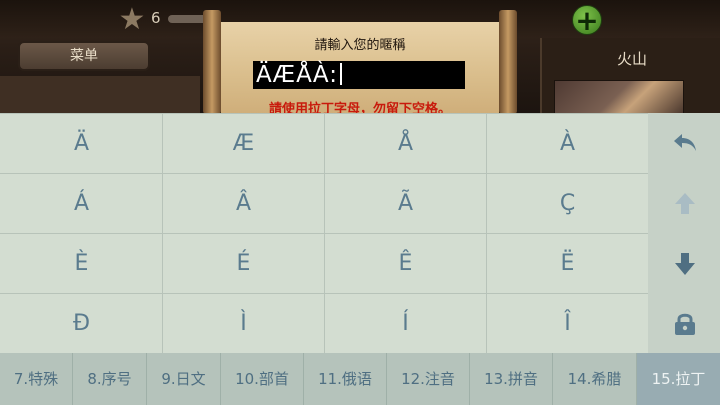 Image resolution: width=720 pixels, height=405 pixels. I want to click on key: Ä, so click(81, 143).